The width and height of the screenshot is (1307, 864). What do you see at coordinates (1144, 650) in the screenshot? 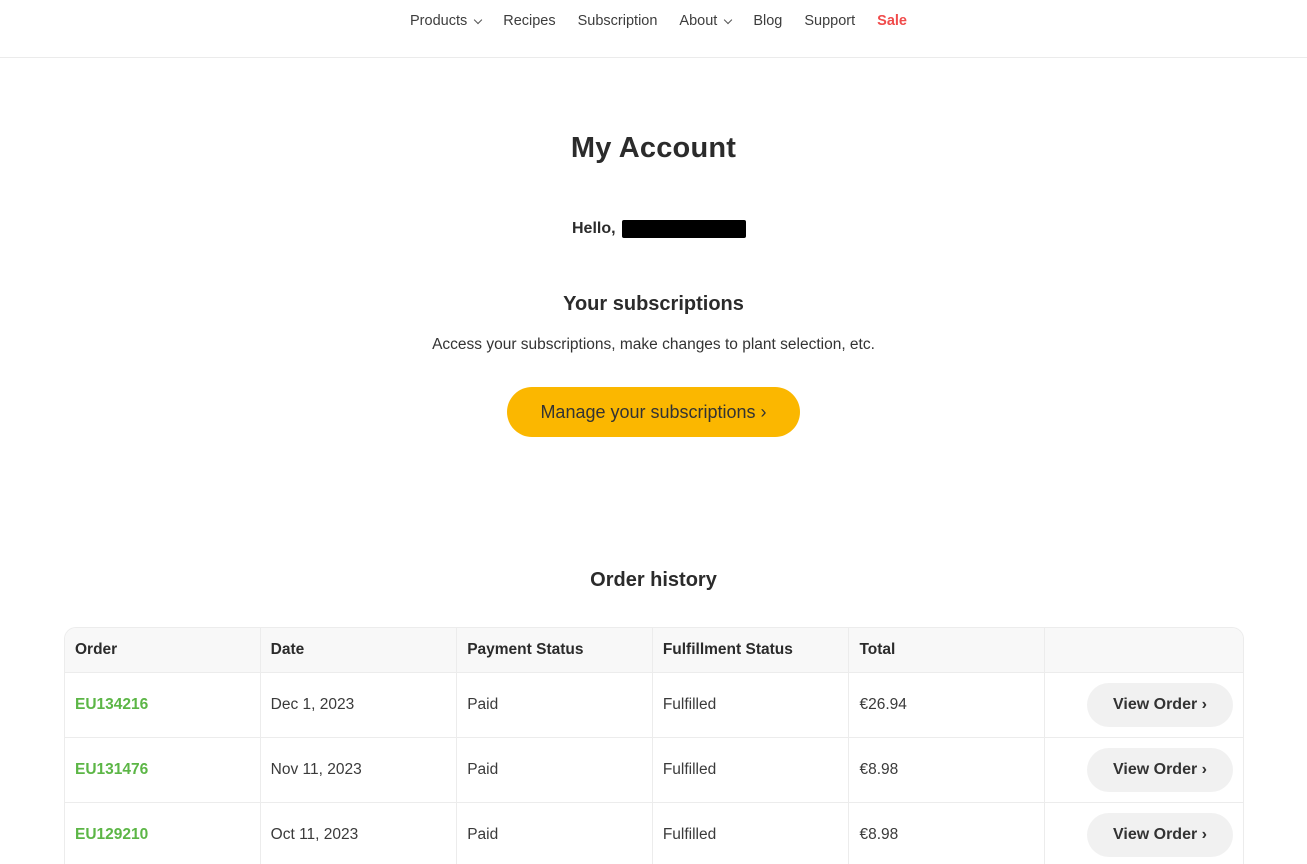
I see `column-header-actions` at bounding box center [1144, 650].